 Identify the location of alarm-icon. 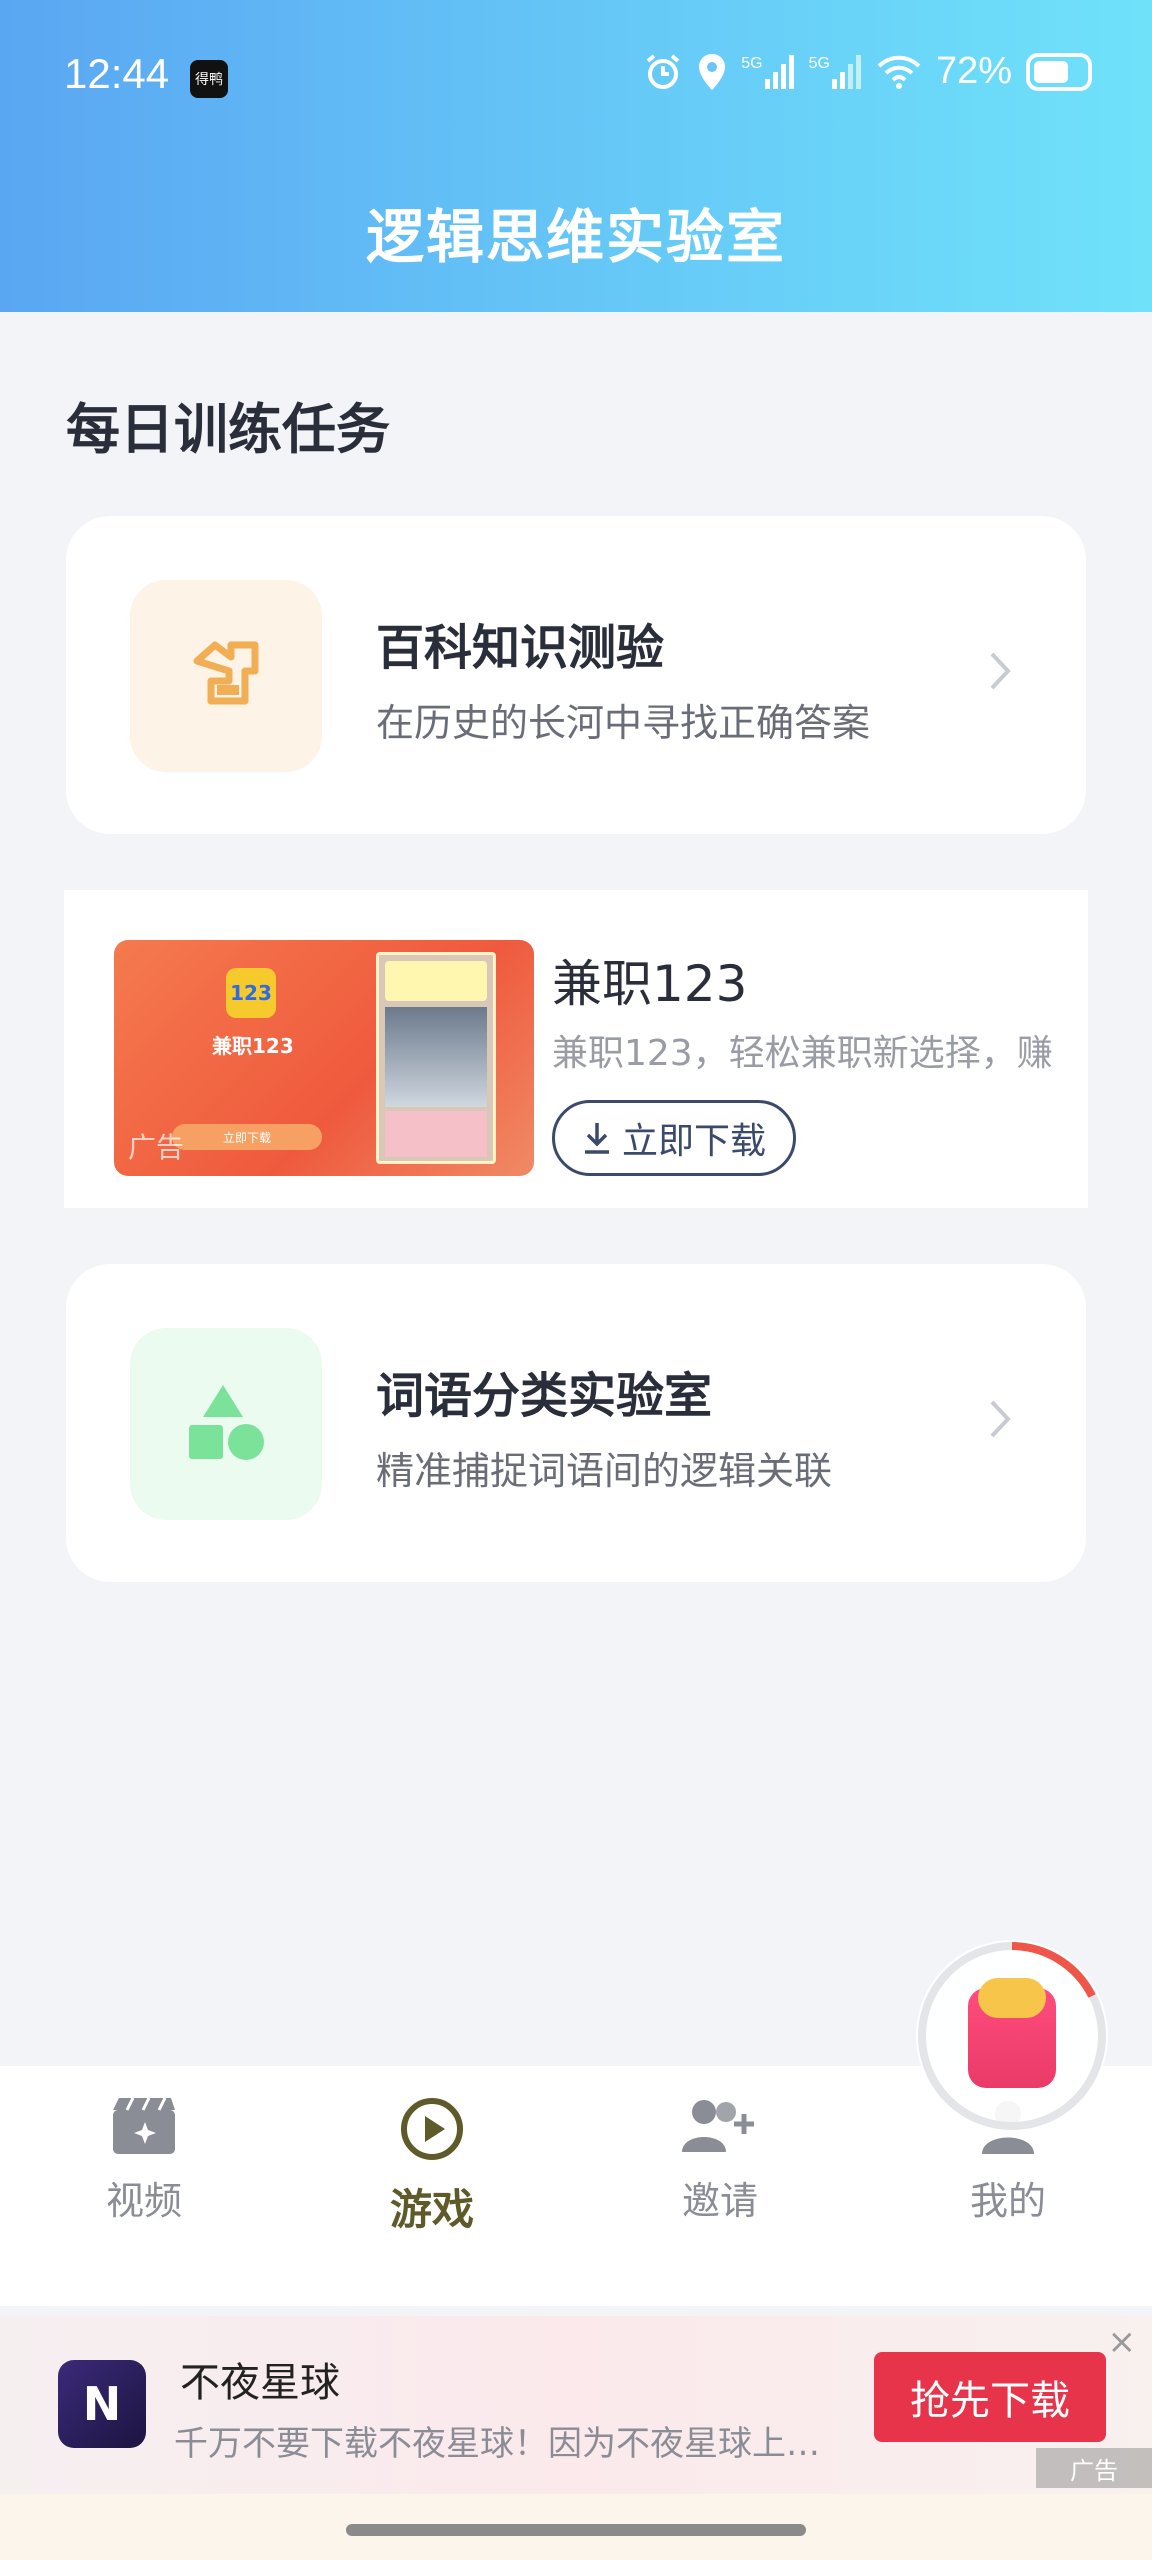
(663, 71).